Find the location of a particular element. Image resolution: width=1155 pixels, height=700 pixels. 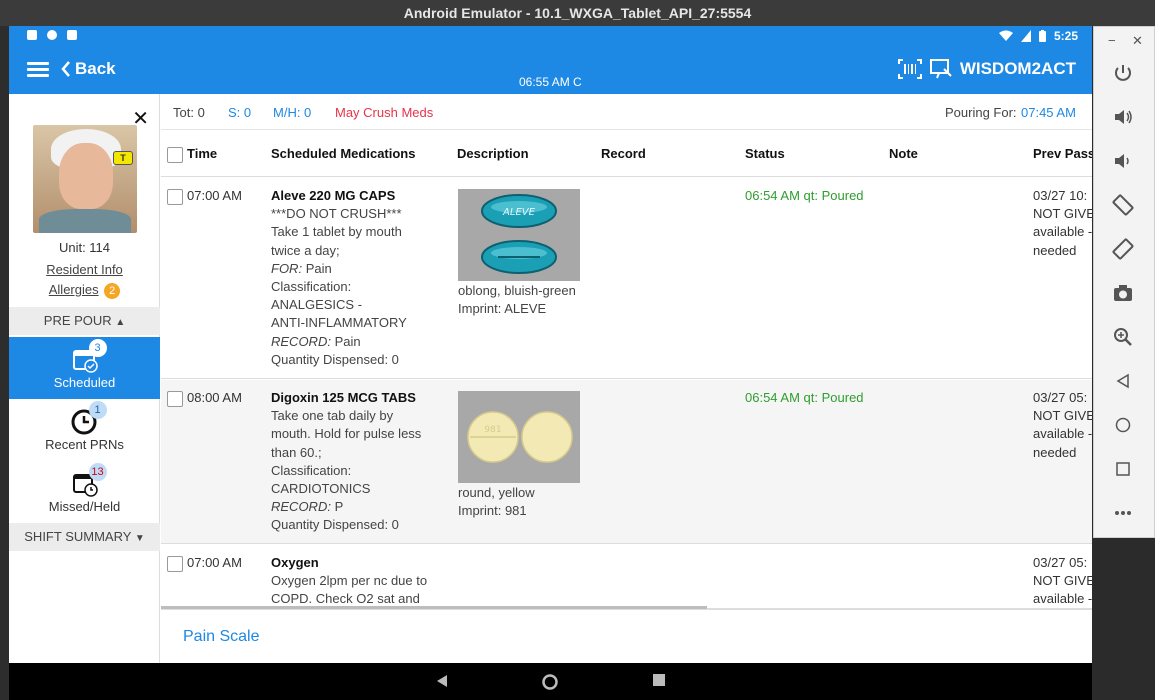

rotate-left-icon is located at coordinates (1123, 205).